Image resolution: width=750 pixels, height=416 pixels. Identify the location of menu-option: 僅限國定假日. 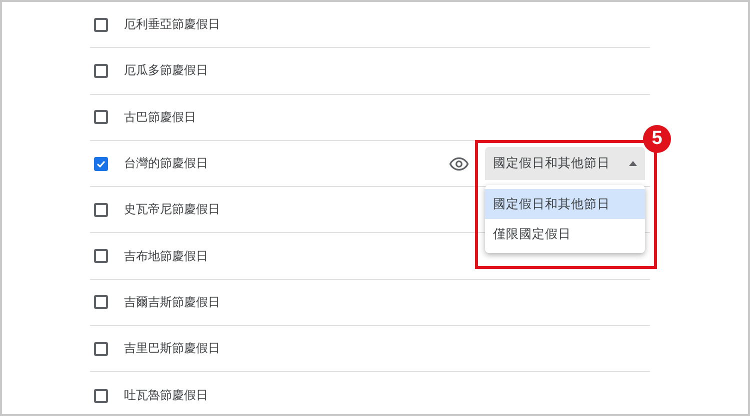
(565, 234).